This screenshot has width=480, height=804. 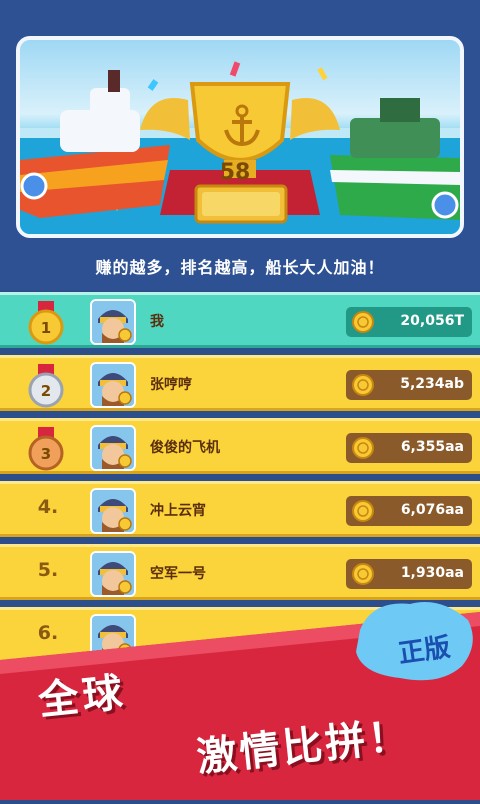 I want to click on score-badge: 1,930aa, so click(x=409, y=574).